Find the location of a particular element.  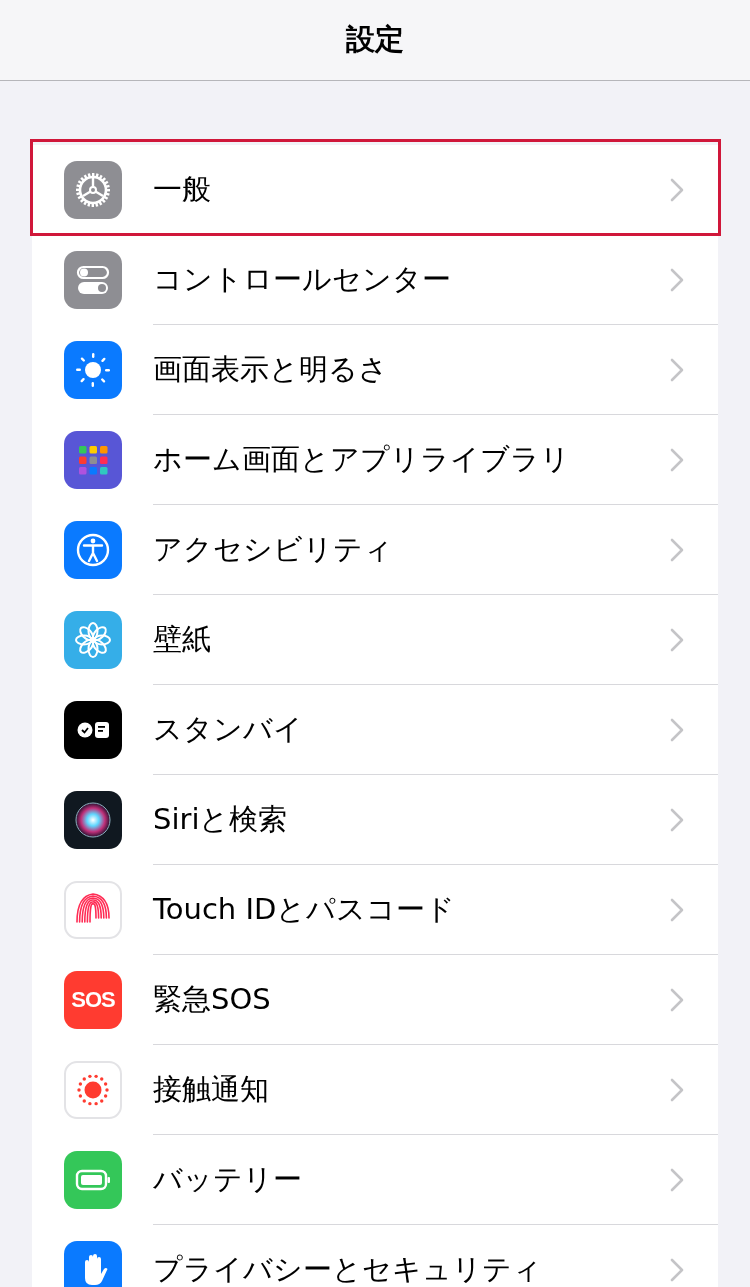

settings-row: 一般 is located at coordinates (375, 190).